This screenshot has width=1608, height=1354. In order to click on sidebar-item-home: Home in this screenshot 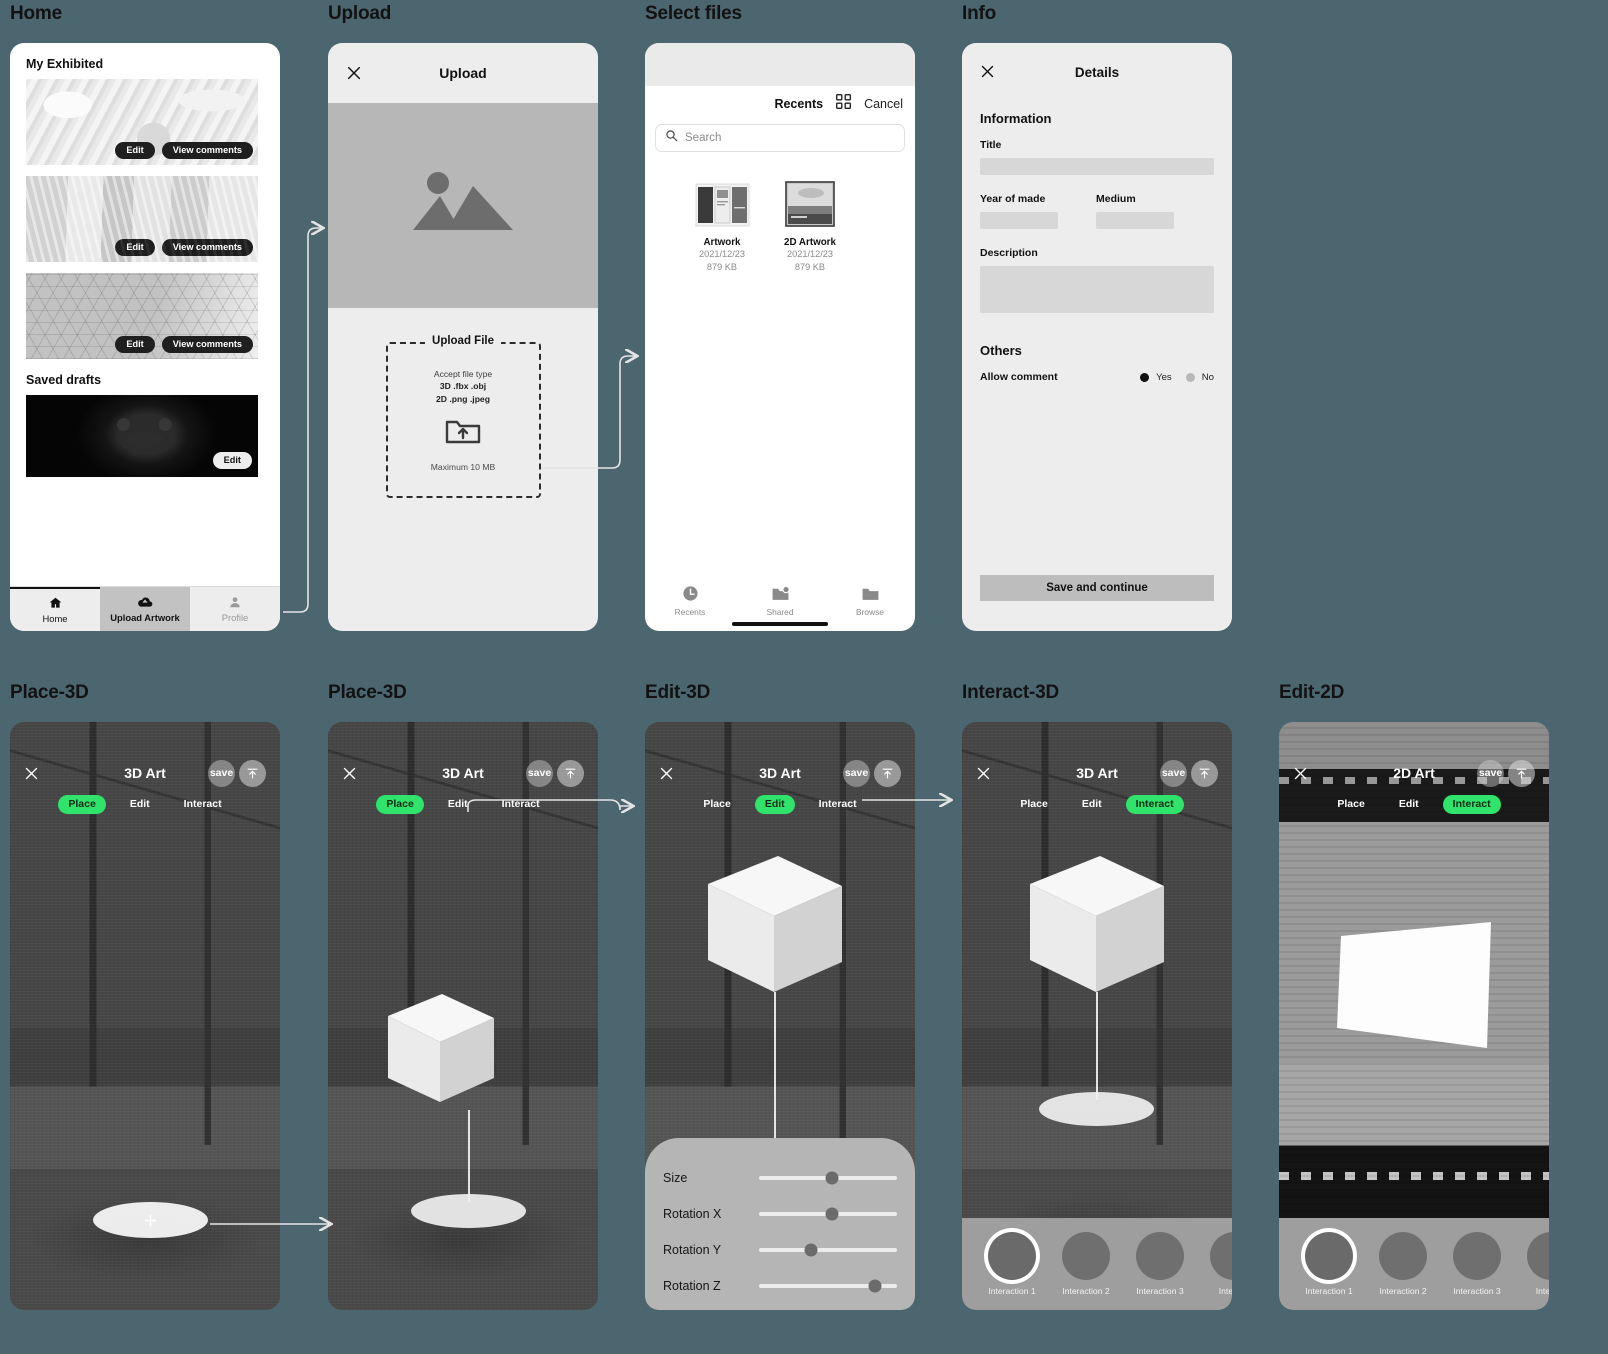, I will do `click(55, 609)`.